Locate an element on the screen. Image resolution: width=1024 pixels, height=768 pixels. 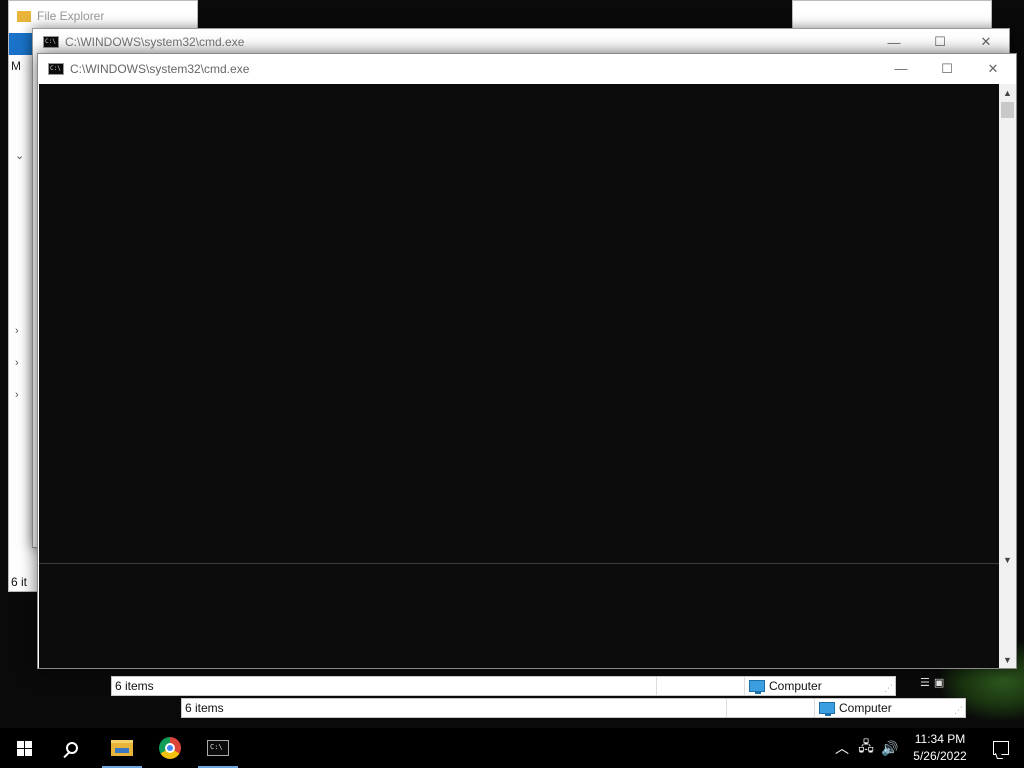
taskbar-file-explorer is located at coordinates (122, 748).